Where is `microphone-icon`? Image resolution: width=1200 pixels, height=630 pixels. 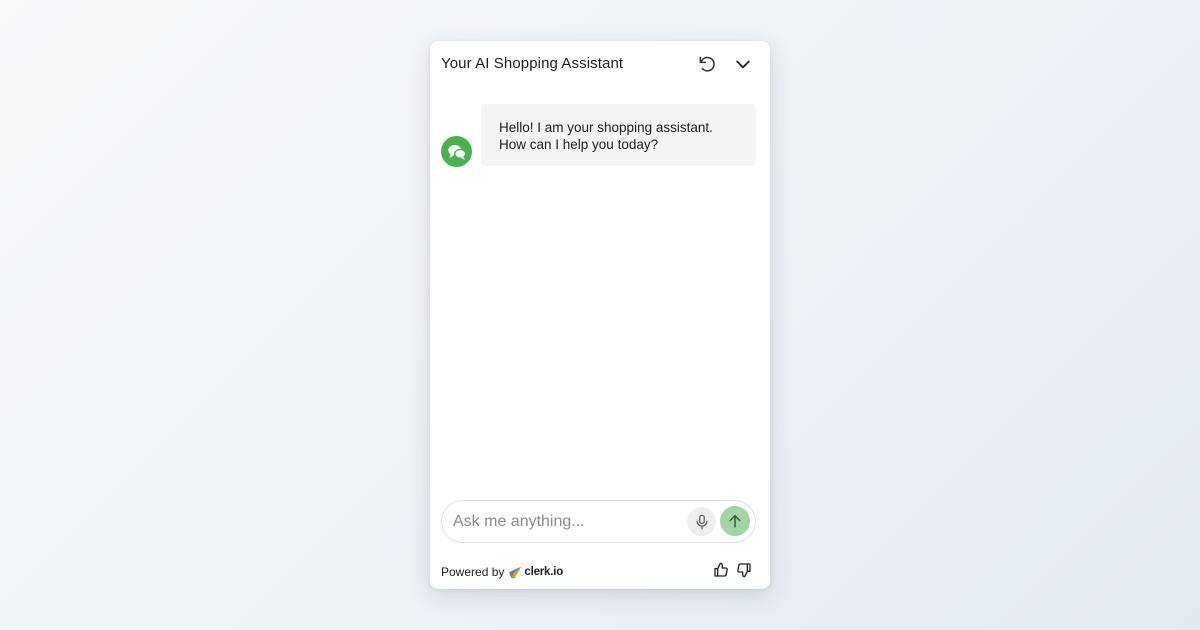
microphone-icon is located at coordinates (701, 521).